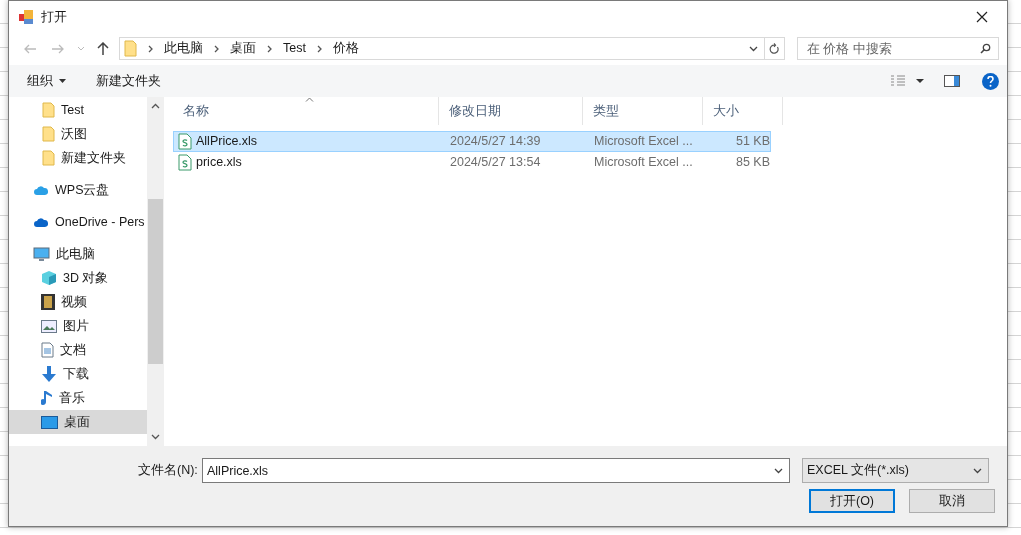 Image resolution: width=1021 pixels, height=535 pixels. I want to click on file-row: price.xls 2024/5/27 13:54 Microsoft Excel ... 85 KB, so click(472, 162).